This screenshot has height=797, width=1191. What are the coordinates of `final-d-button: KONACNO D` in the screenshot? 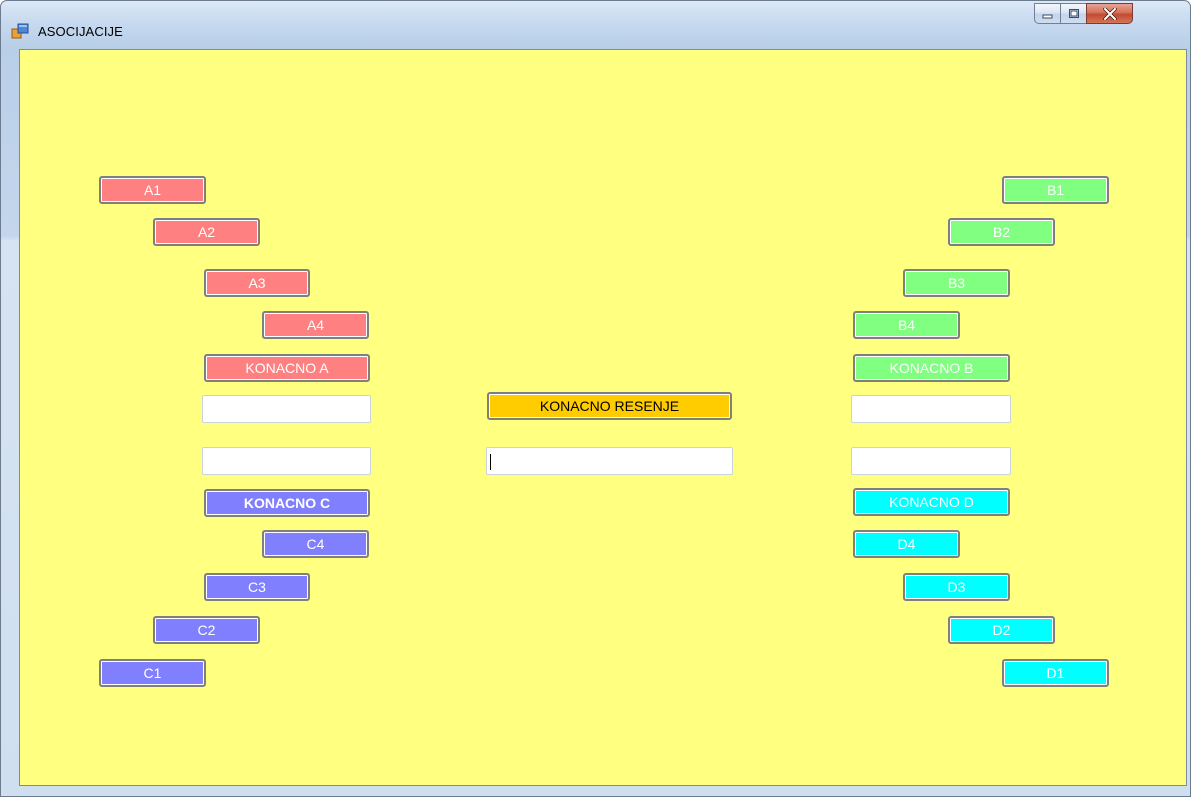 It's located at (931, 502).